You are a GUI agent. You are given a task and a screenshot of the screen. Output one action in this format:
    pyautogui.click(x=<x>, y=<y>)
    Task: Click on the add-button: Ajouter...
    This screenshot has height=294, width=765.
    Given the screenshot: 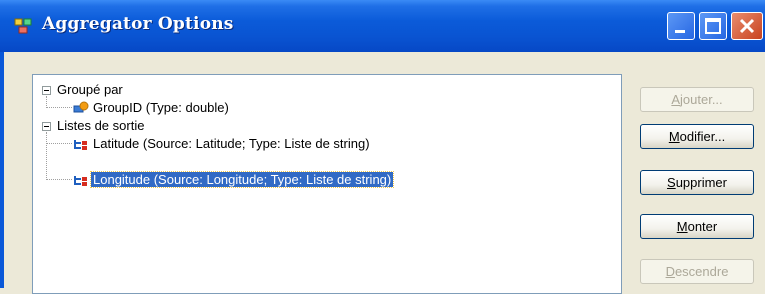 What is the action you would take?
    pyautogui.click(x=697, y=99)
    